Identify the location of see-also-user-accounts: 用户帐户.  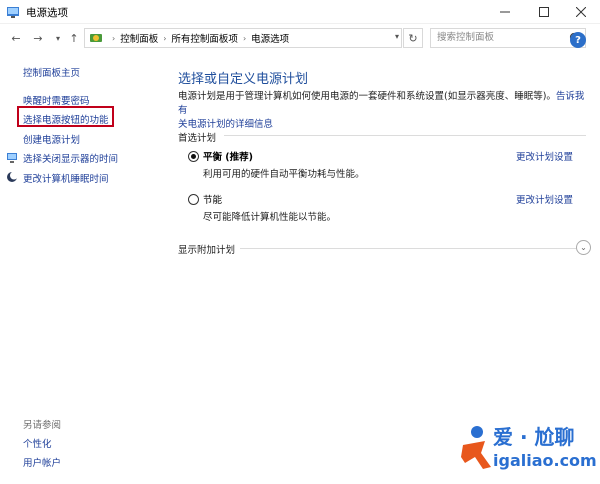
(42, 462).